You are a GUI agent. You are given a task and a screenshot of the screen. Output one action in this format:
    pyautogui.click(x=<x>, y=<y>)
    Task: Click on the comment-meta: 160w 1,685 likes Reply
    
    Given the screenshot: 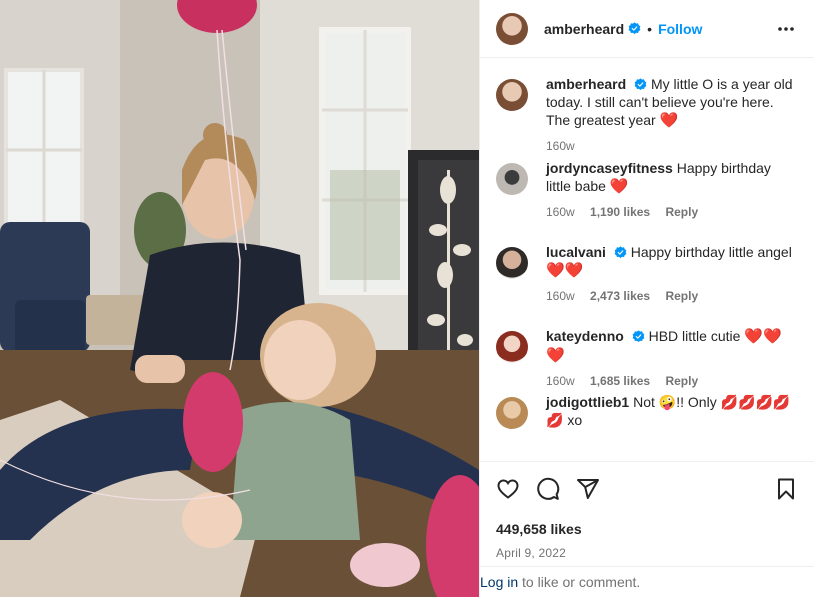 What is the action you would take?
    pyautogui.click(x=672, y=381)
    